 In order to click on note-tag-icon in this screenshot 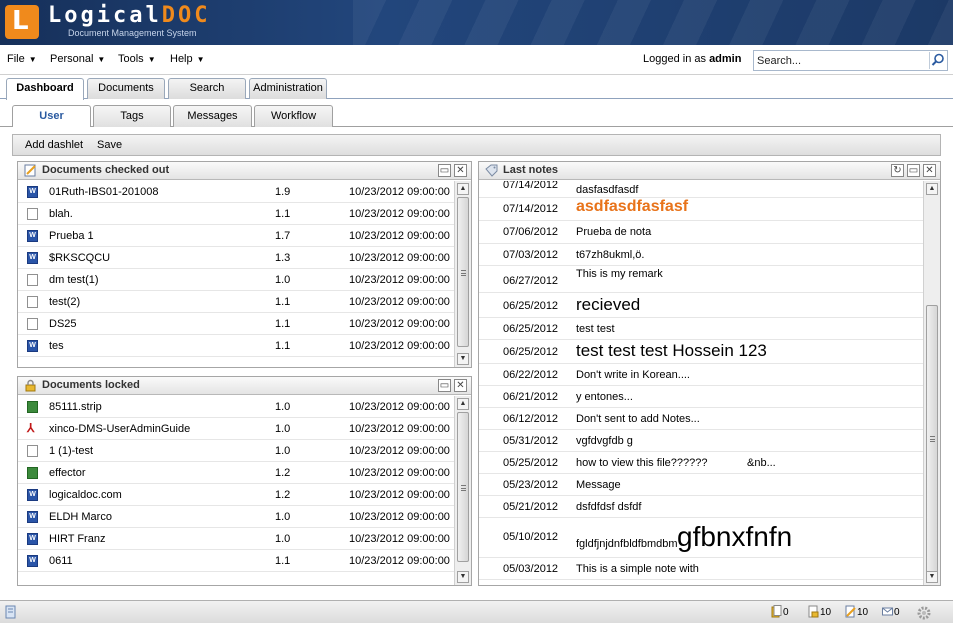, I will do `click(491, 170)`.